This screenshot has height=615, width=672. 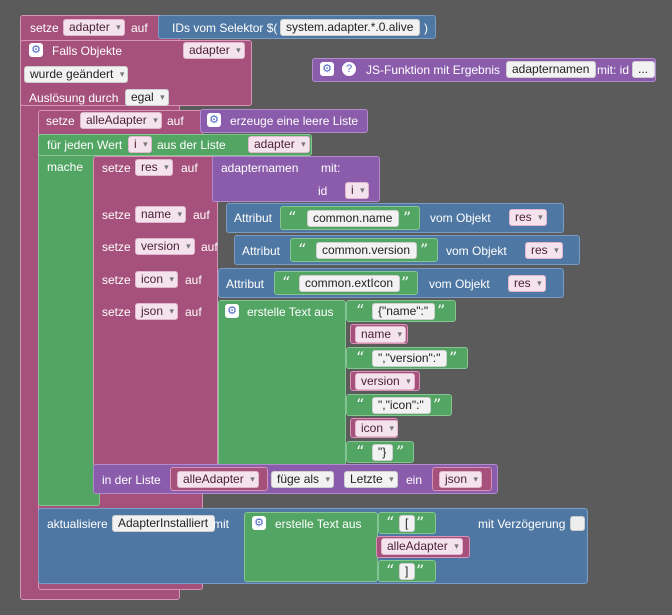 I want to click on create-text-block, so click(x=282, y=383).